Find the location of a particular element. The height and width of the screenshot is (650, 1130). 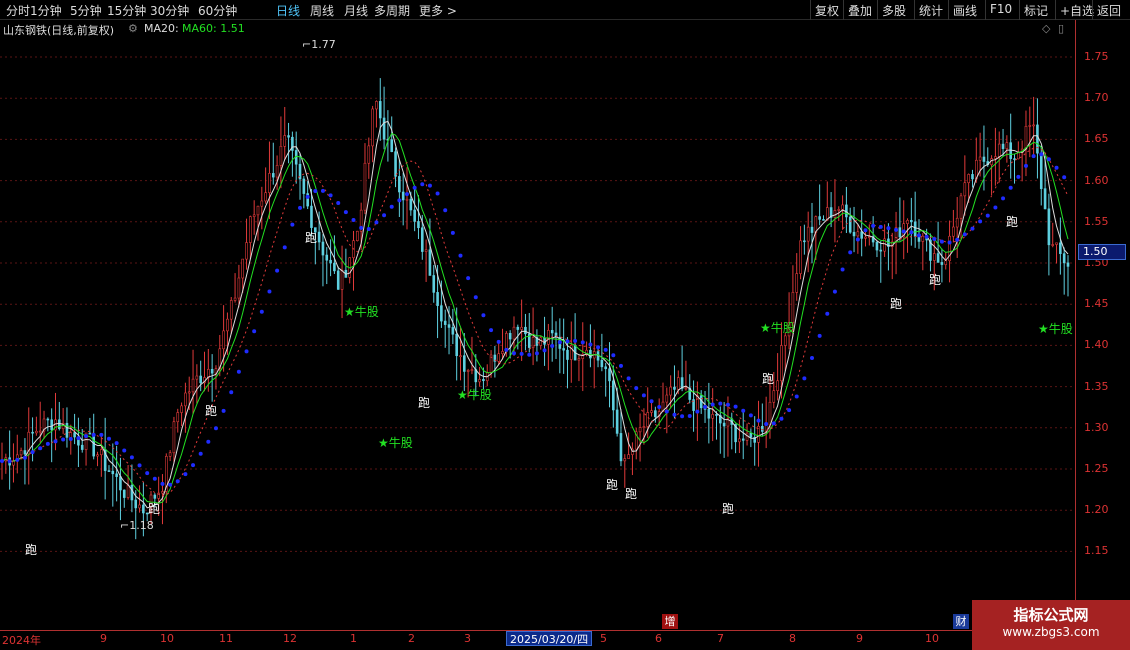

period-tab-10: 更多 > is located at coordinates (438, 10).